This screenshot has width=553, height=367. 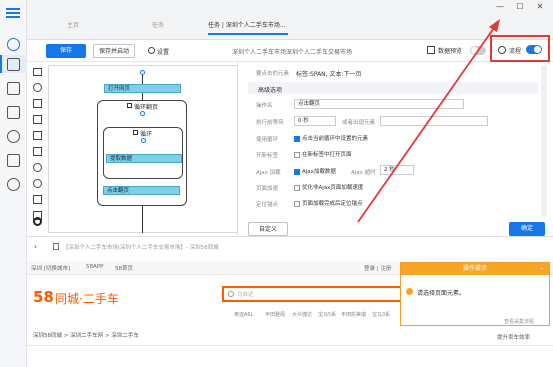 What do you see at coordinates (13, 112) in the screenshot?
I see `lock-icon` at bounding box center [13, 112].